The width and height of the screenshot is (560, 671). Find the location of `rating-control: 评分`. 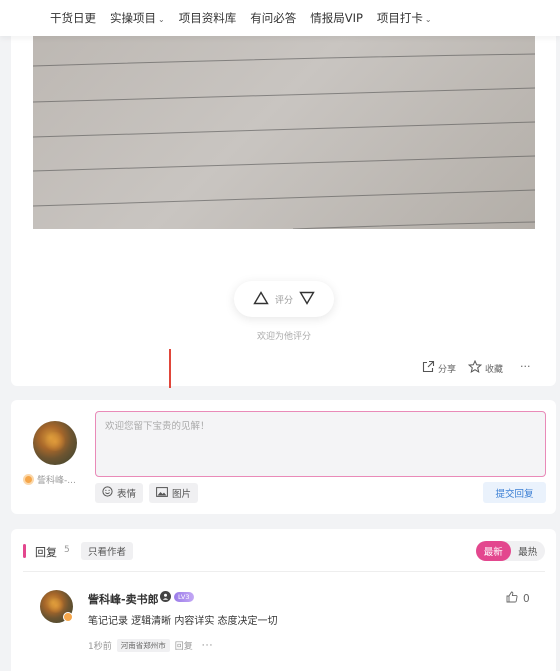

rating-control: 评分 is located at coordinates (284, 299).